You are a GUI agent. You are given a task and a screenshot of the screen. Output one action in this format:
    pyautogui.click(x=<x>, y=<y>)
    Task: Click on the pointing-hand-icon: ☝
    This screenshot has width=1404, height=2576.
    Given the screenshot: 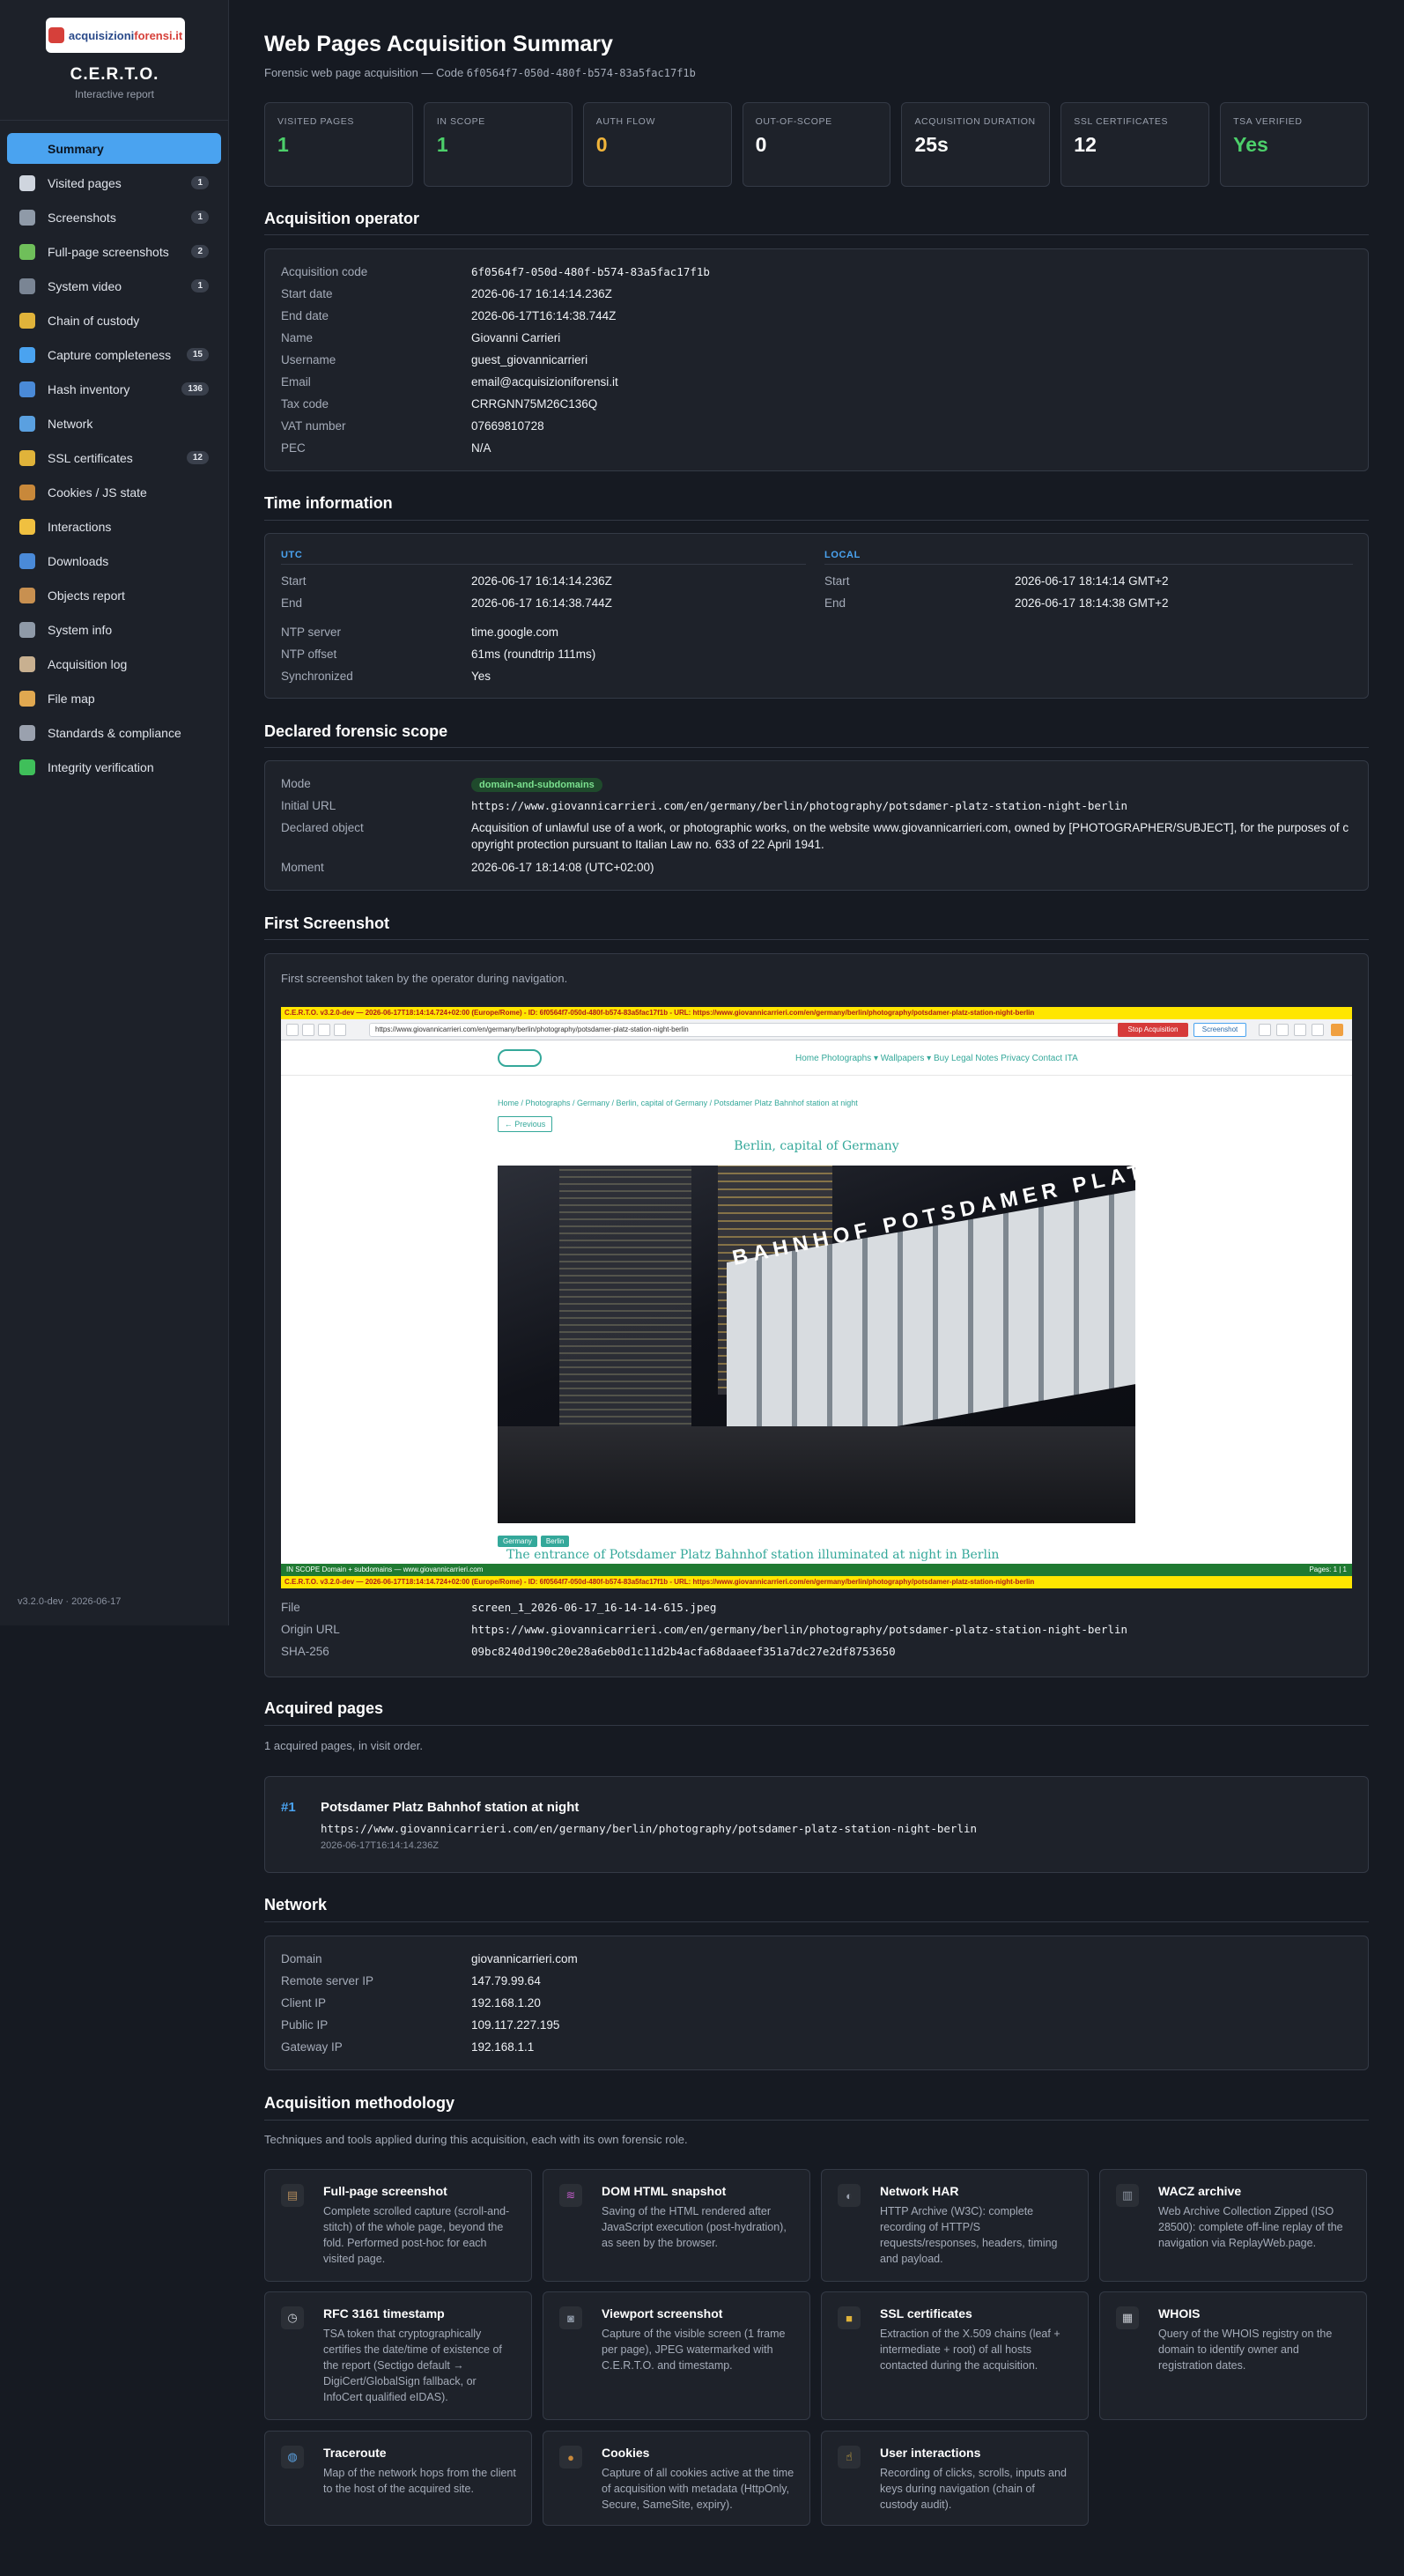 What is the action you would take?
    pyautogui.click(x=849, y=2457)
    